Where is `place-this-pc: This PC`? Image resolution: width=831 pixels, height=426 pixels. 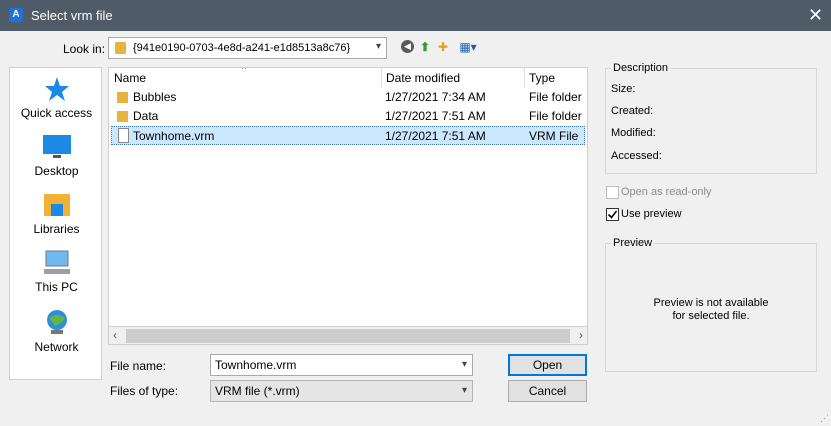 place-this-pc: This PC is located at coordinates (56, 272).